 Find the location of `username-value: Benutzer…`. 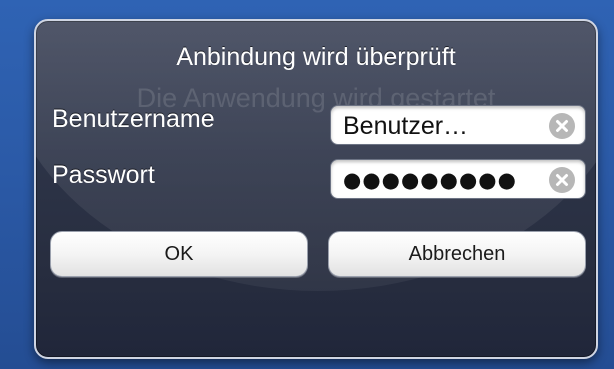

username-value: Benutzer… is located at coordinates (406, 126).